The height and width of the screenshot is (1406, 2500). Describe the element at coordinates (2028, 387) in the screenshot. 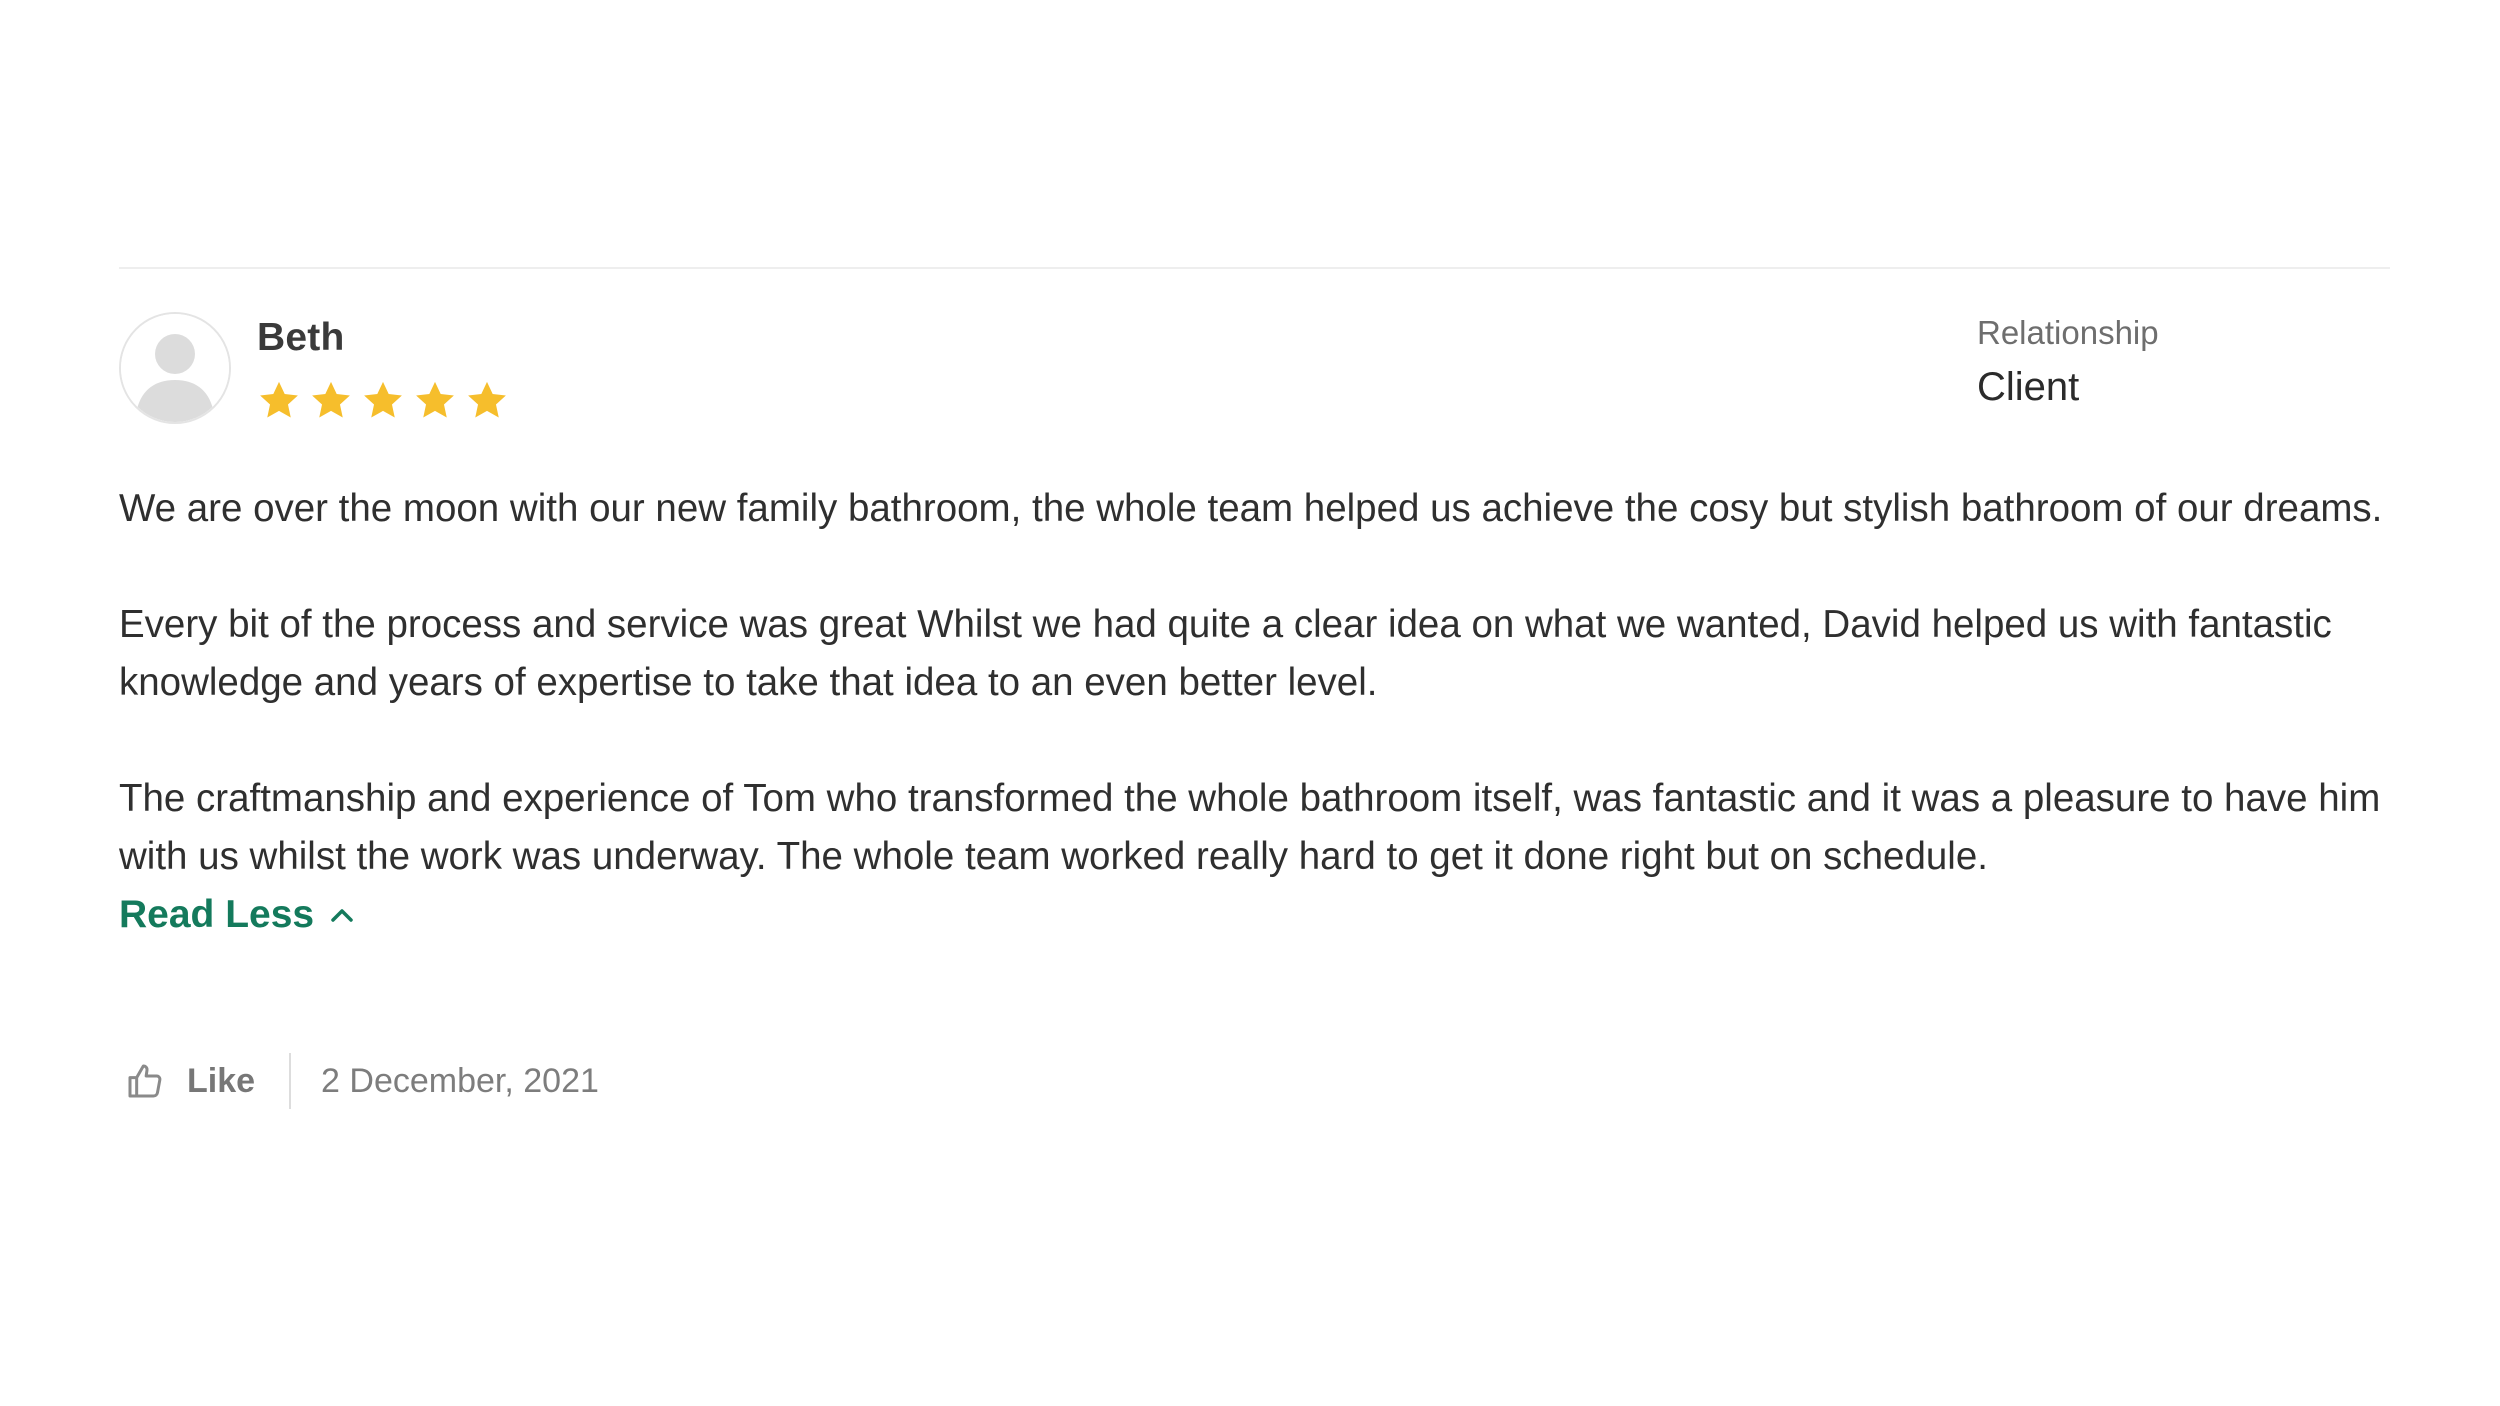

I see `relationship-value: Client` at that location.